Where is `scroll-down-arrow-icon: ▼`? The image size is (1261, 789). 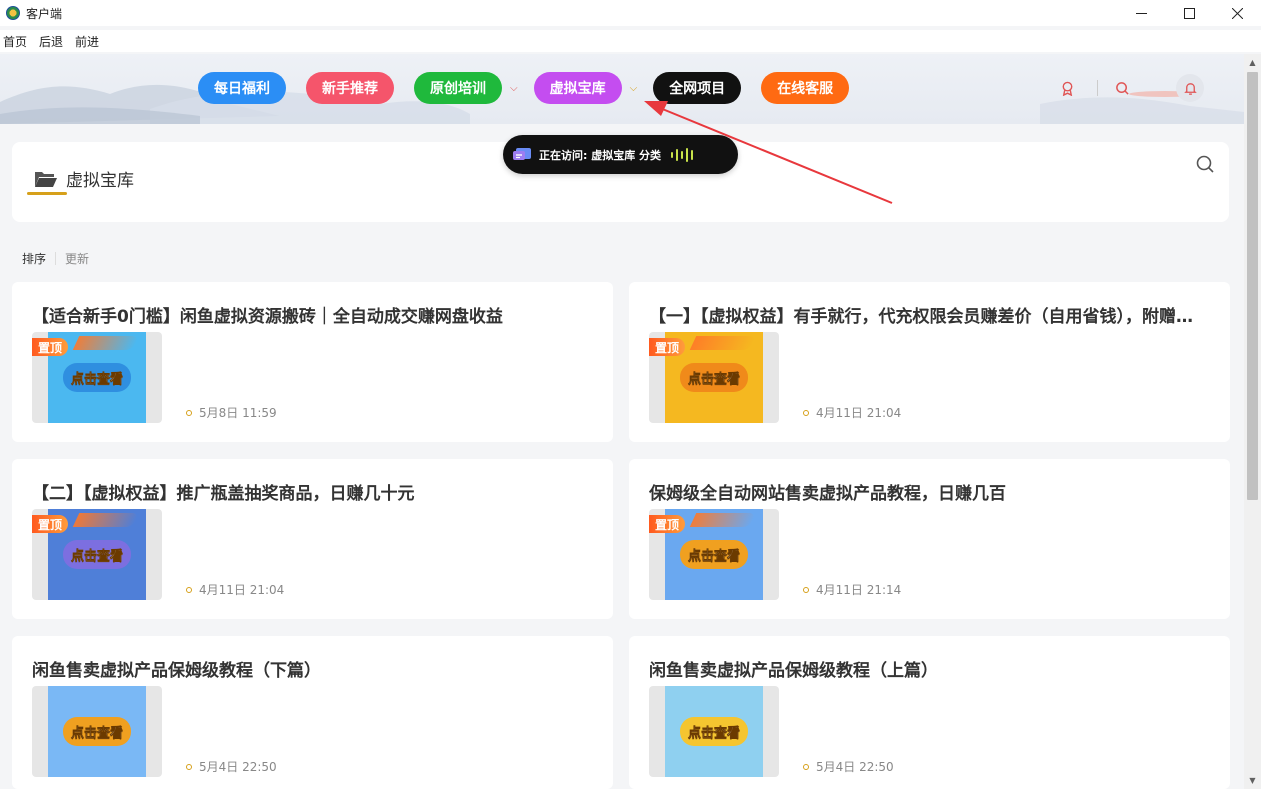 scroll-down-arrow-icon: ▼ is located at coordinates (1252, 780).